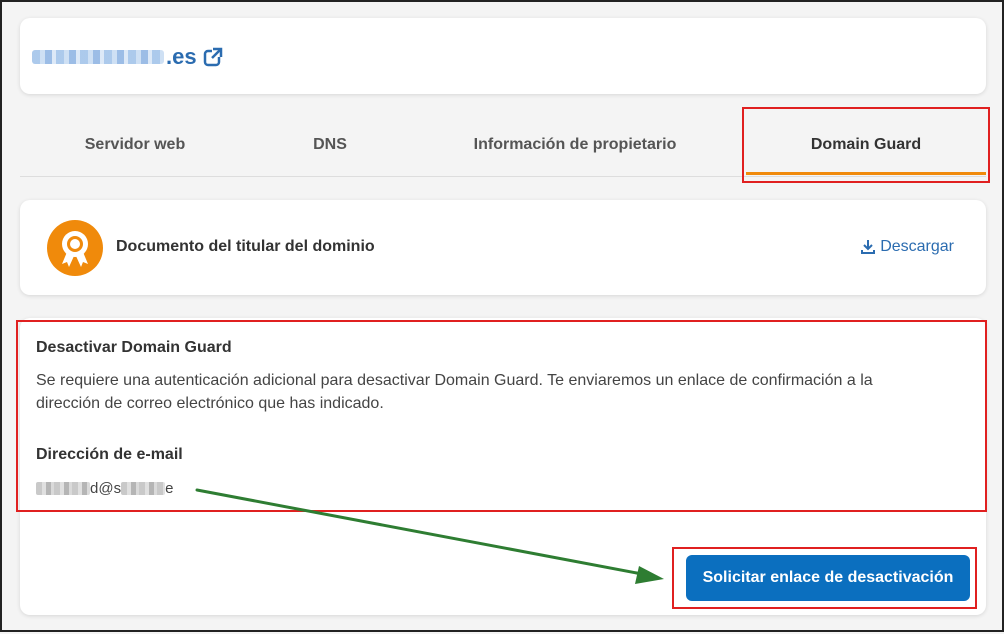 The image size is (1004, 634). What do you see at coordinates (213, 57) in the screenshot?
I see `external-link-icon` at bounding box center [213, 57].